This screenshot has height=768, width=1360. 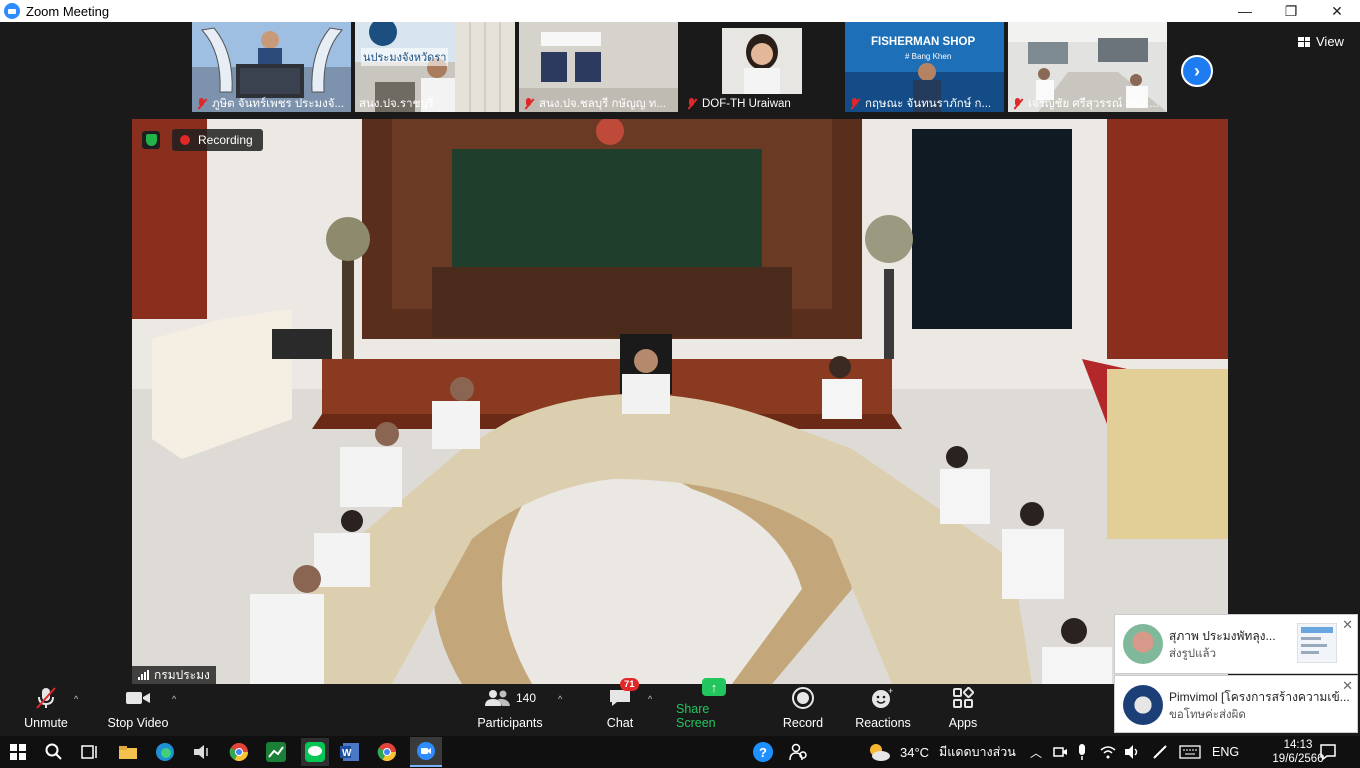 What do you see at coordinates (1197, 71) in the screenshot?
I see `next-page-arrow-button: ›` at bounding box center [1197, 71].